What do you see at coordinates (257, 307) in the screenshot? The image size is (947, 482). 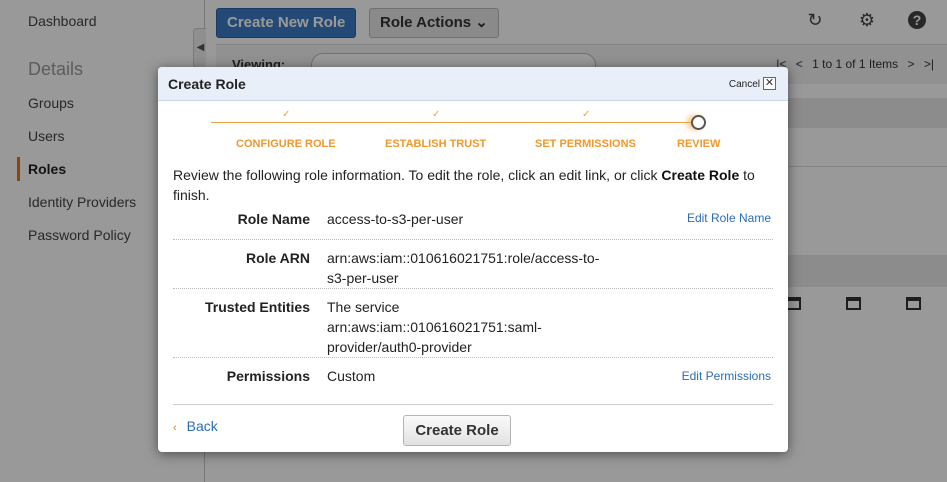 I see `trusted-entities-label: Trusted Entities` at bounding box center [257, 307].